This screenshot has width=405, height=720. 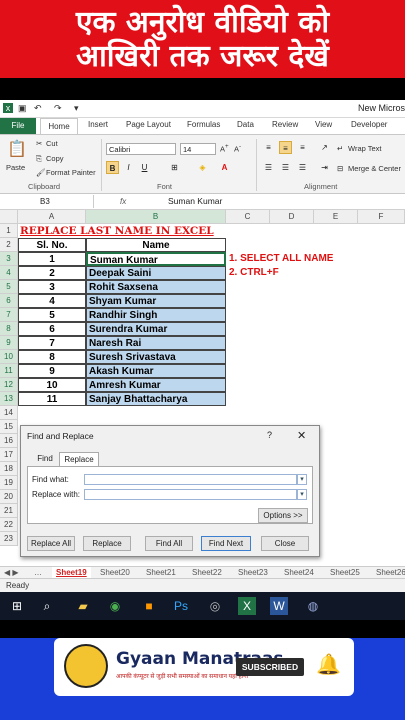 I want to click on tab-developer: Developer, so click(x=369, y=124).